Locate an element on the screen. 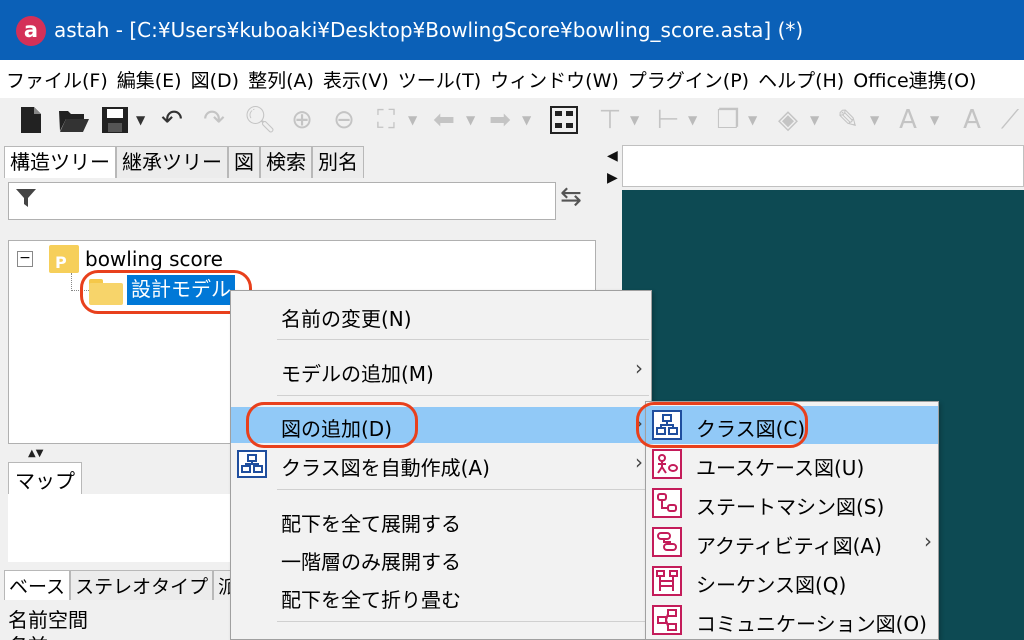 The width and height of the screenshot is (1024, 640). property-tabs: ベース ステレオタイプ 派 is located at coordinates (123, 585).